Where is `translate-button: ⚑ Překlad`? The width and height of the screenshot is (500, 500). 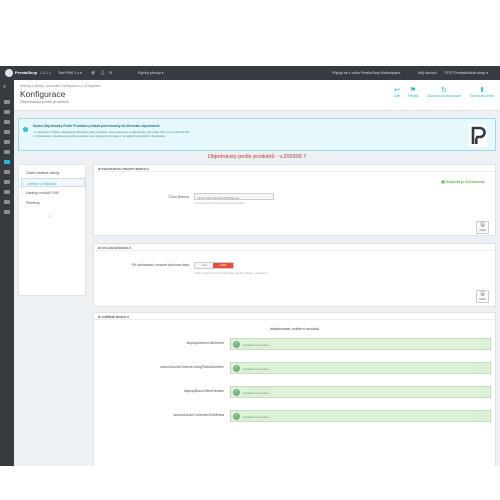 translate-button: ⚑ Překlad is located at coordinates (413, 92).